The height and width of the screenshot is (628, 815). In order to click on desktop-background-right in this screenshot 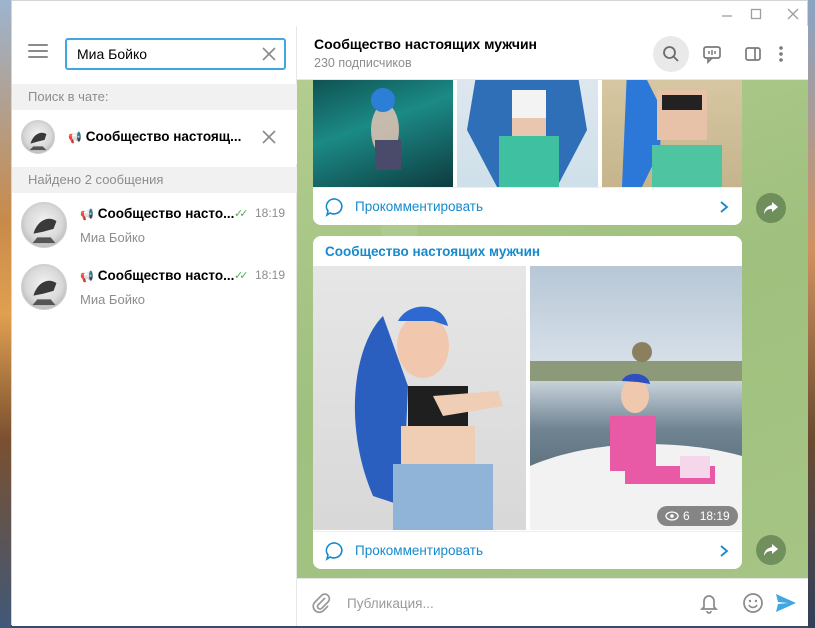, I will do `click(811, 314)`.